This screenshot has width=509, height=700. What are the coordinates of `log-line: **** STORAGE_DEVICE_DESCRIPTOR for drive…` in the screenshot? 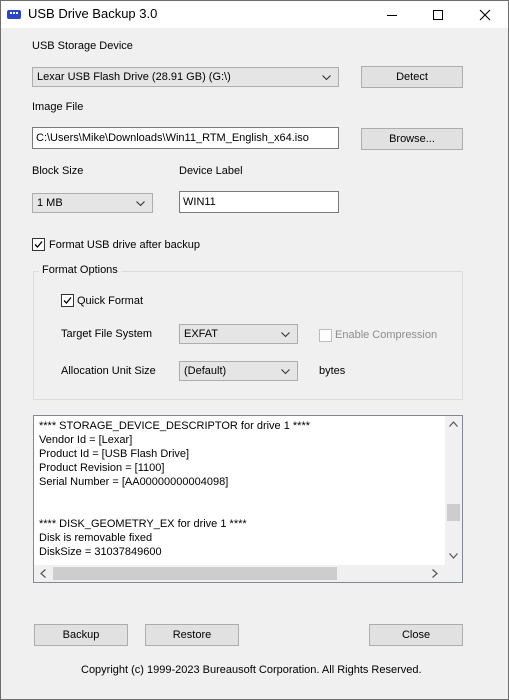 It's located at (175, 426).